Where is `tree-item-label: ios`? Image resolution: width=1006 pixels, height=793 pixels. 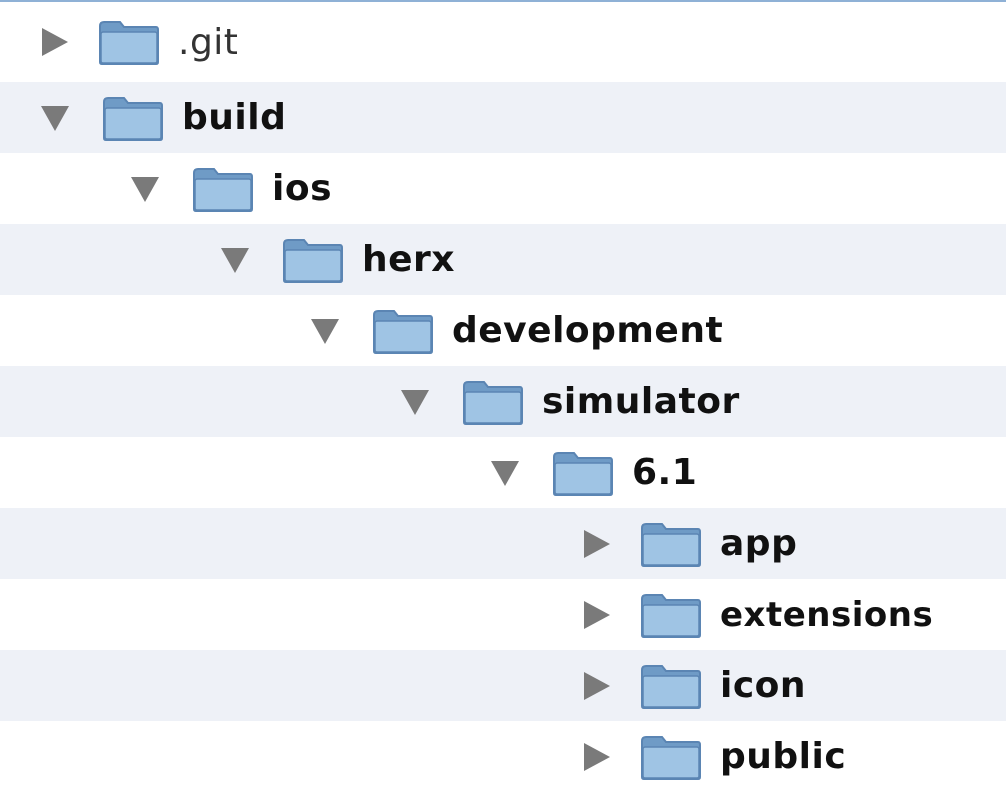
tree-item-label: ios is located at coordinates (302, 188).